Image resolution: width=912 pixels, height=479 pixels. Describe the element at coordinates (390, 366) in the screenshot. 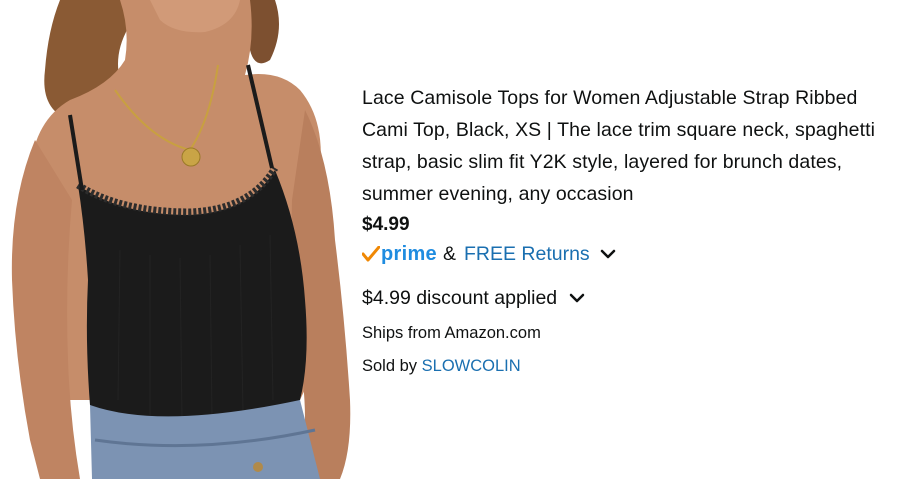

I see `sold-by-label: Sold by` at that location.